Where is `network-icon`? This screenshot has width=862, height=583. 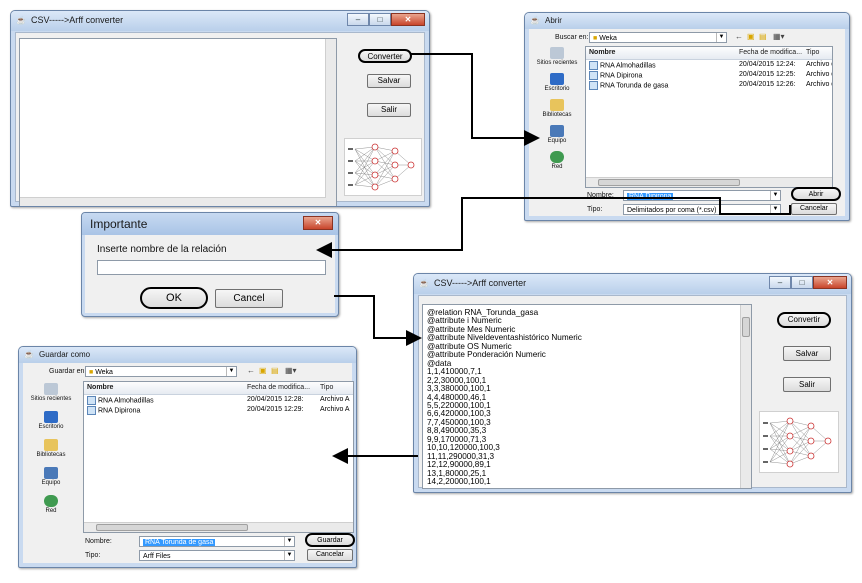
network-icon is located at coordinates (557, 157).